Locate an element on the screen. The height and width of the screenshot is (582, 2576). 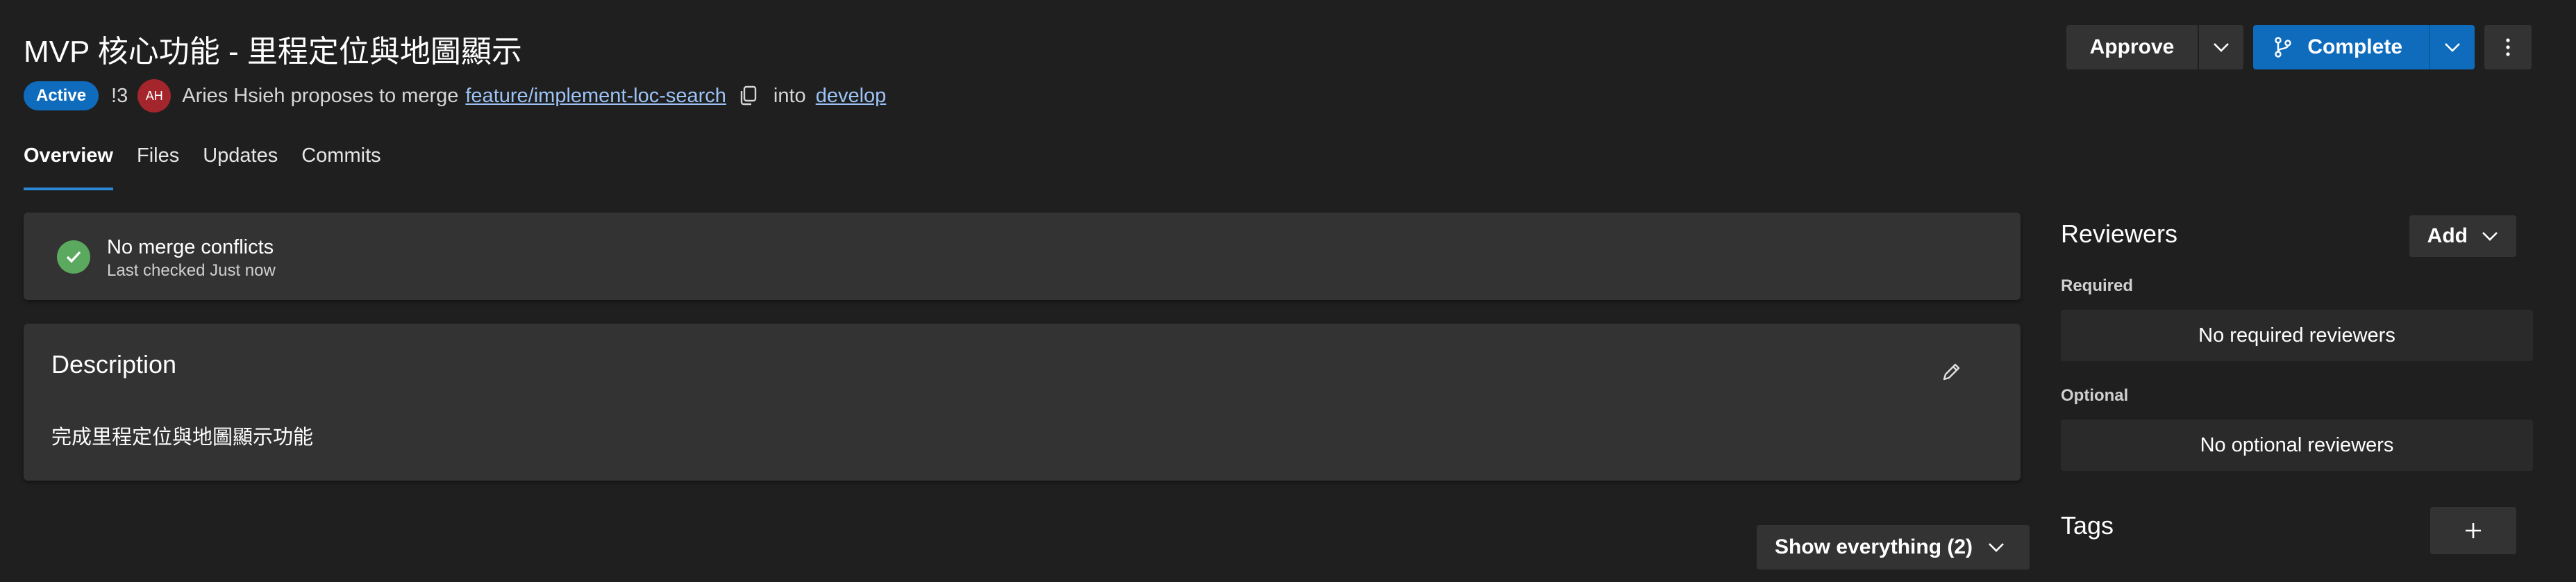
tab-bar: Overview Files Updates Commits is located at coordinates (214, 164).